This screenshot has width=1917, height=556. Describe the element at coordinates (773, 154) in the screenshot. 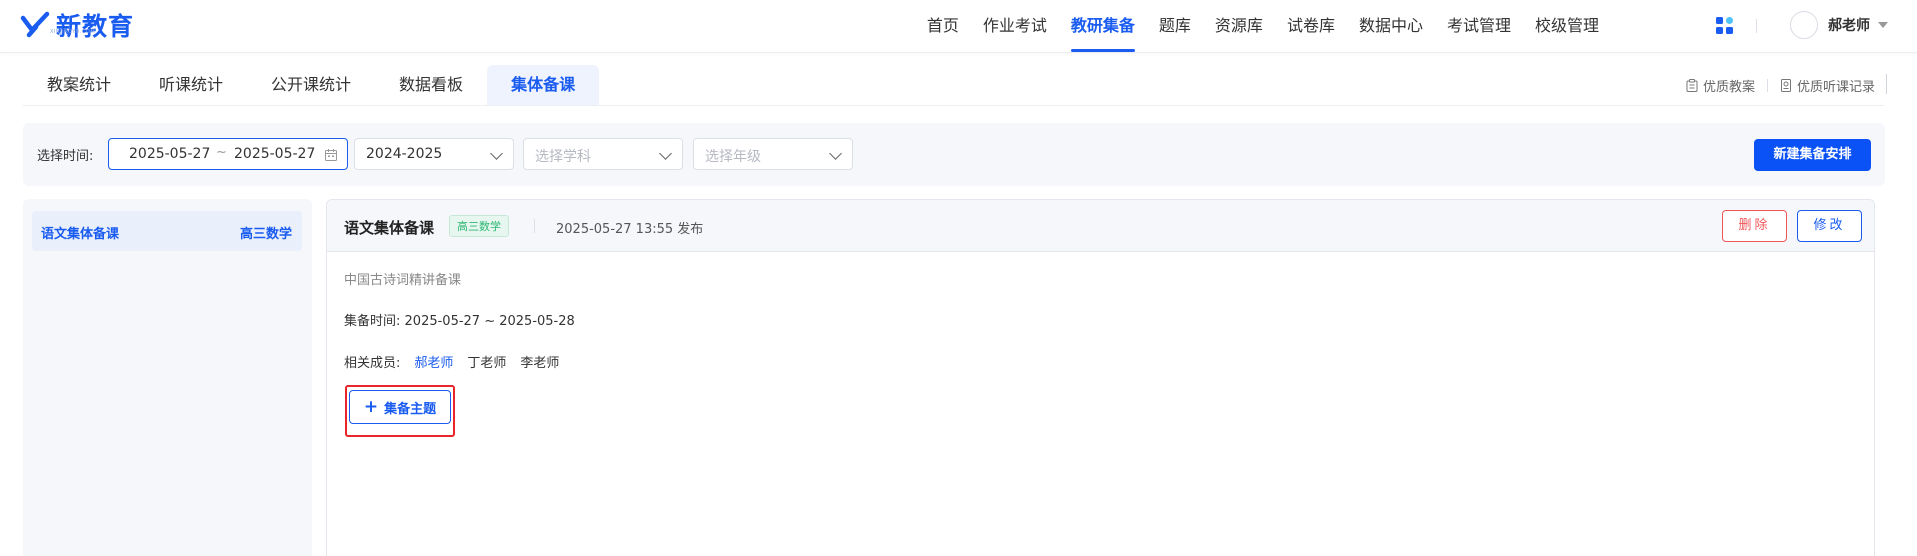

I see `grade-select: 选择年级` at that location.